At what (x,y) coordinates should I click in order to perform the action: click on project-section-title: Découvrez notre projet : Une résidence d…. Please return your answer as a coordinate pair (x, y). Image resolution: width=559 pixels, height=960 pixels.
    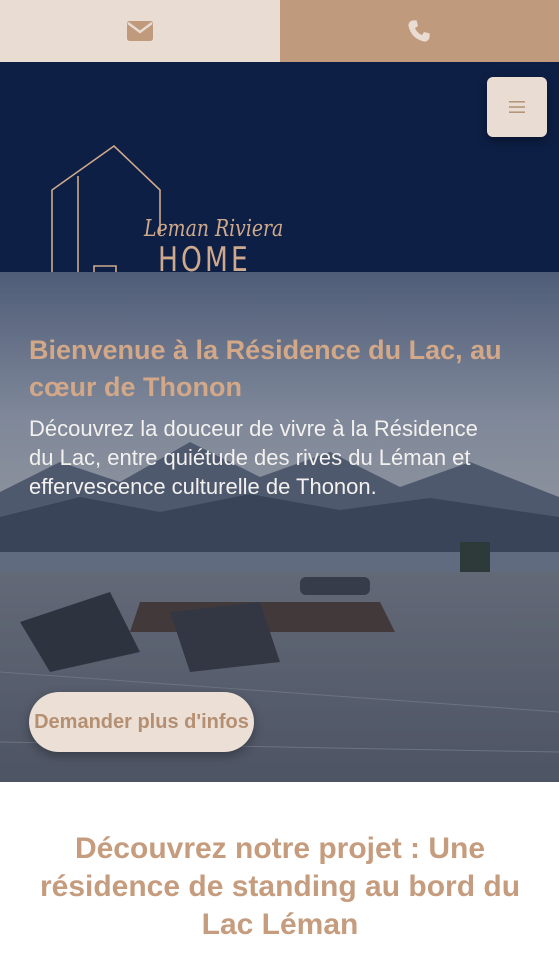
    Looking at the image, I should click on (280, 886).